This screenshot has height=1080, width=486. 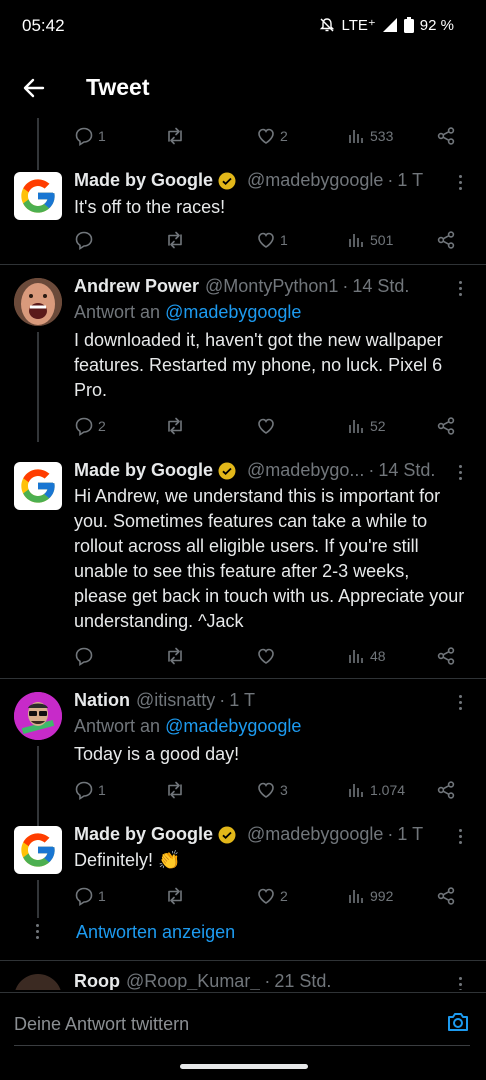 What do you see at coordinates (370, 136) in the screenshot?
I see `views-button: 533` at bounding box center [370, 136].